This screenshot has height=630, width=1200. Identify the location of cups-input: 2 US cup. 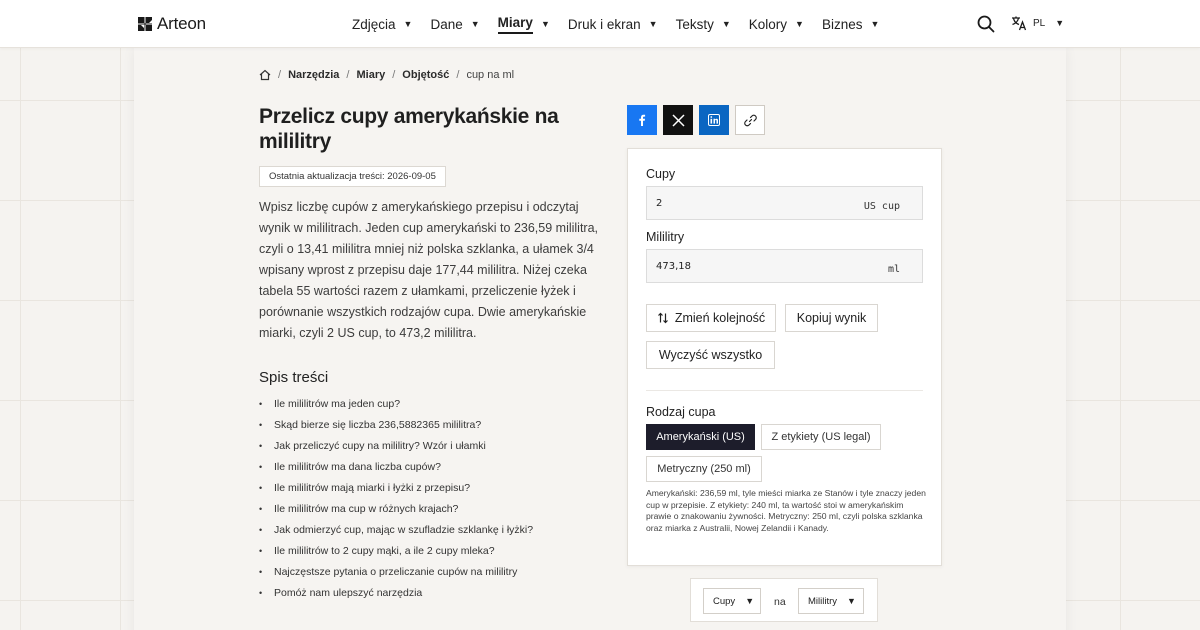
(784, 203).